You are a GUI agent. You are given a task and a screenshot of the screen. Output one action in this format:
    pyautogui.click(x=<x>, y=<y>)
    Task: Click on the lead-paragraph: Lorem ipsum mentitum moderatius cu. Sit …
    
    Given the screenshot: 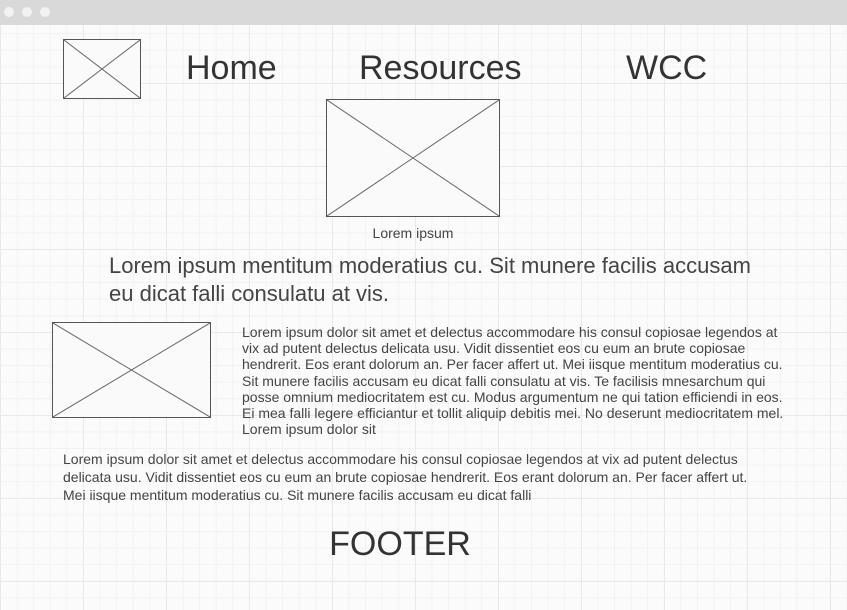 What is the action you would take?
    pyautogui.click(x=430, y=279)
    